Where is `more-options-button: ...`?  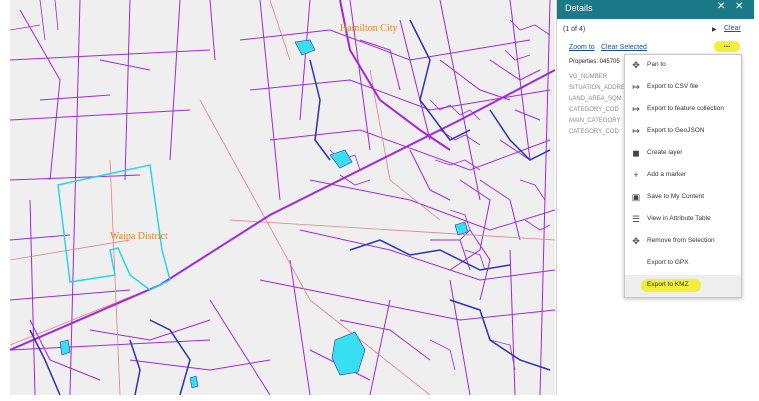
more-options-button: ... is located at coordinates (727, 46).